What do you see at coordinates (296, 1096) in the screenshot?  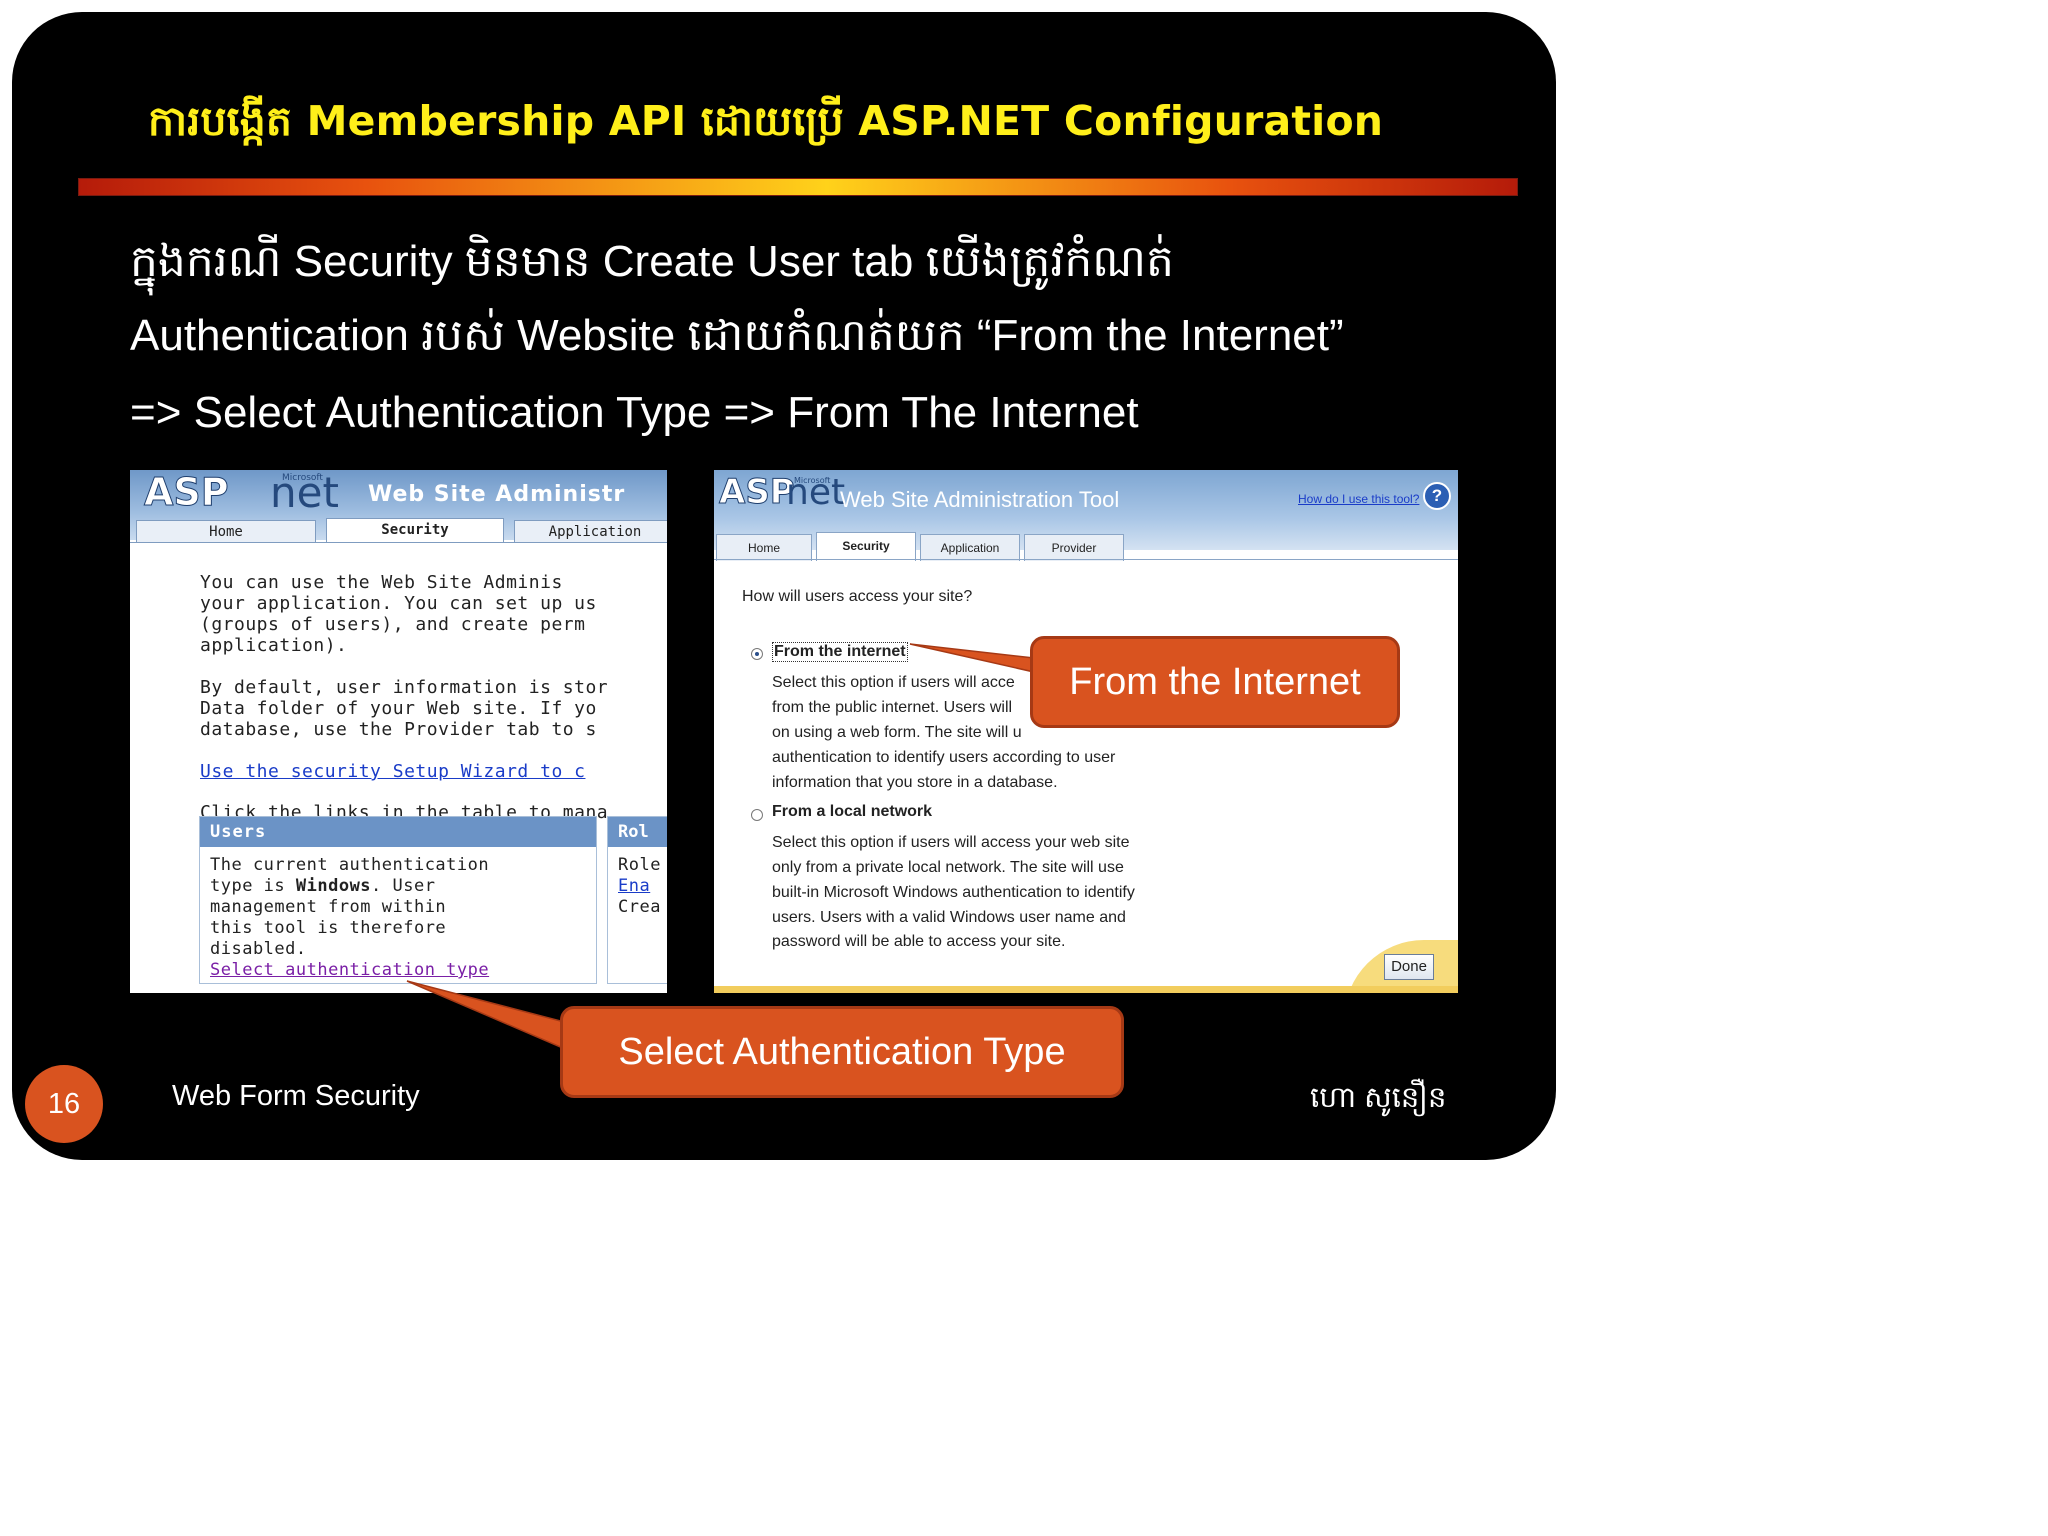 I see `footer-title: Web Form Security` at bounding box center [296, 1096].